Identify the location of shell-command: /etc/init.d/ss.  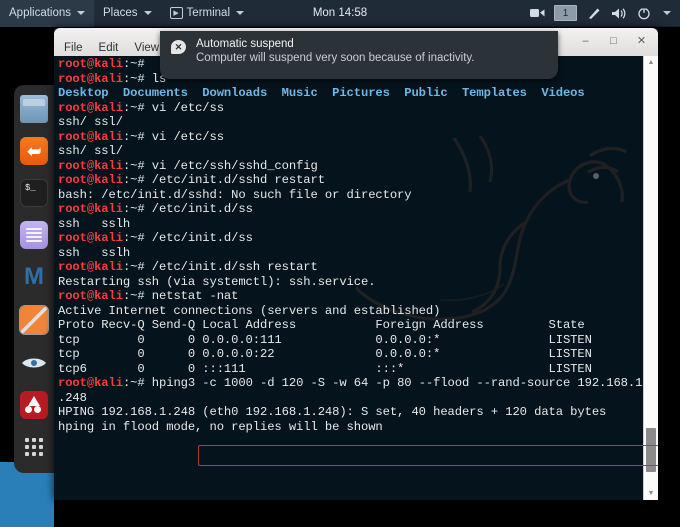
(202, 209).